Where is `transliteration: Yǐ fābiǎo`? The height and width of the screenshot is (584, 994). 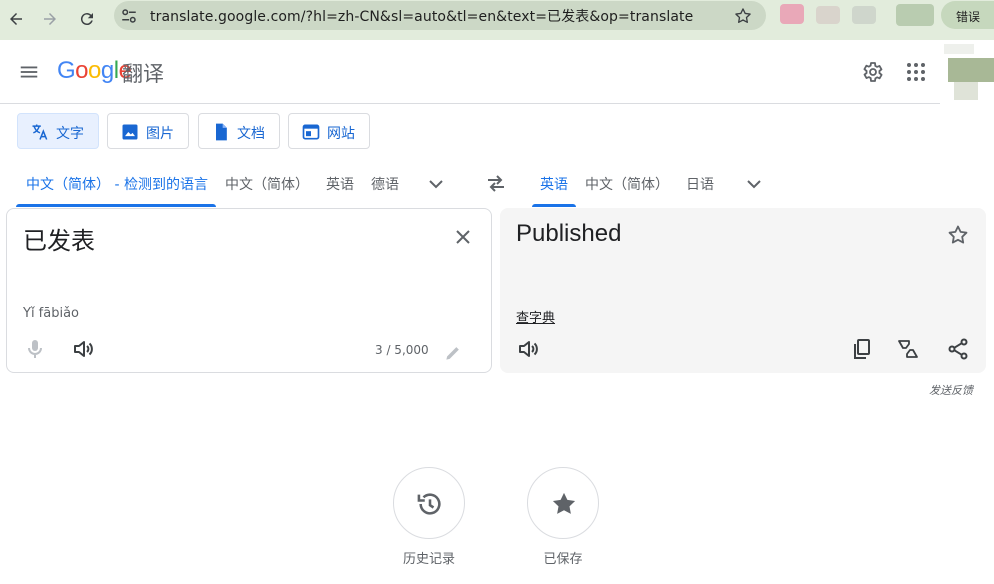
transliteration: Yǐ fābiǎo is located at coordinates (51, 313).